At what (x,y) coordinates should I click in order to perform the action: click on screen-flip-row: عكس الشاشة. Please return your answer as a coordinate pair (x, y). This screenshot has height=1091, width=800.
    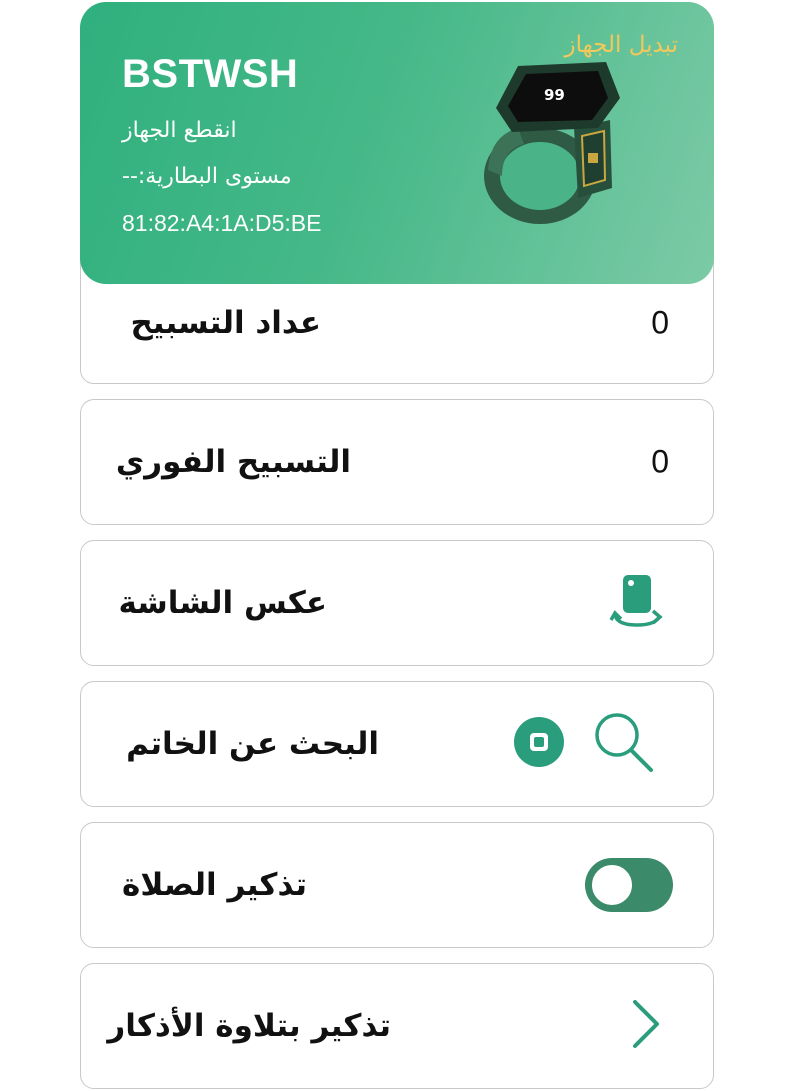
    Looking at the image, I should click on (397, 603).